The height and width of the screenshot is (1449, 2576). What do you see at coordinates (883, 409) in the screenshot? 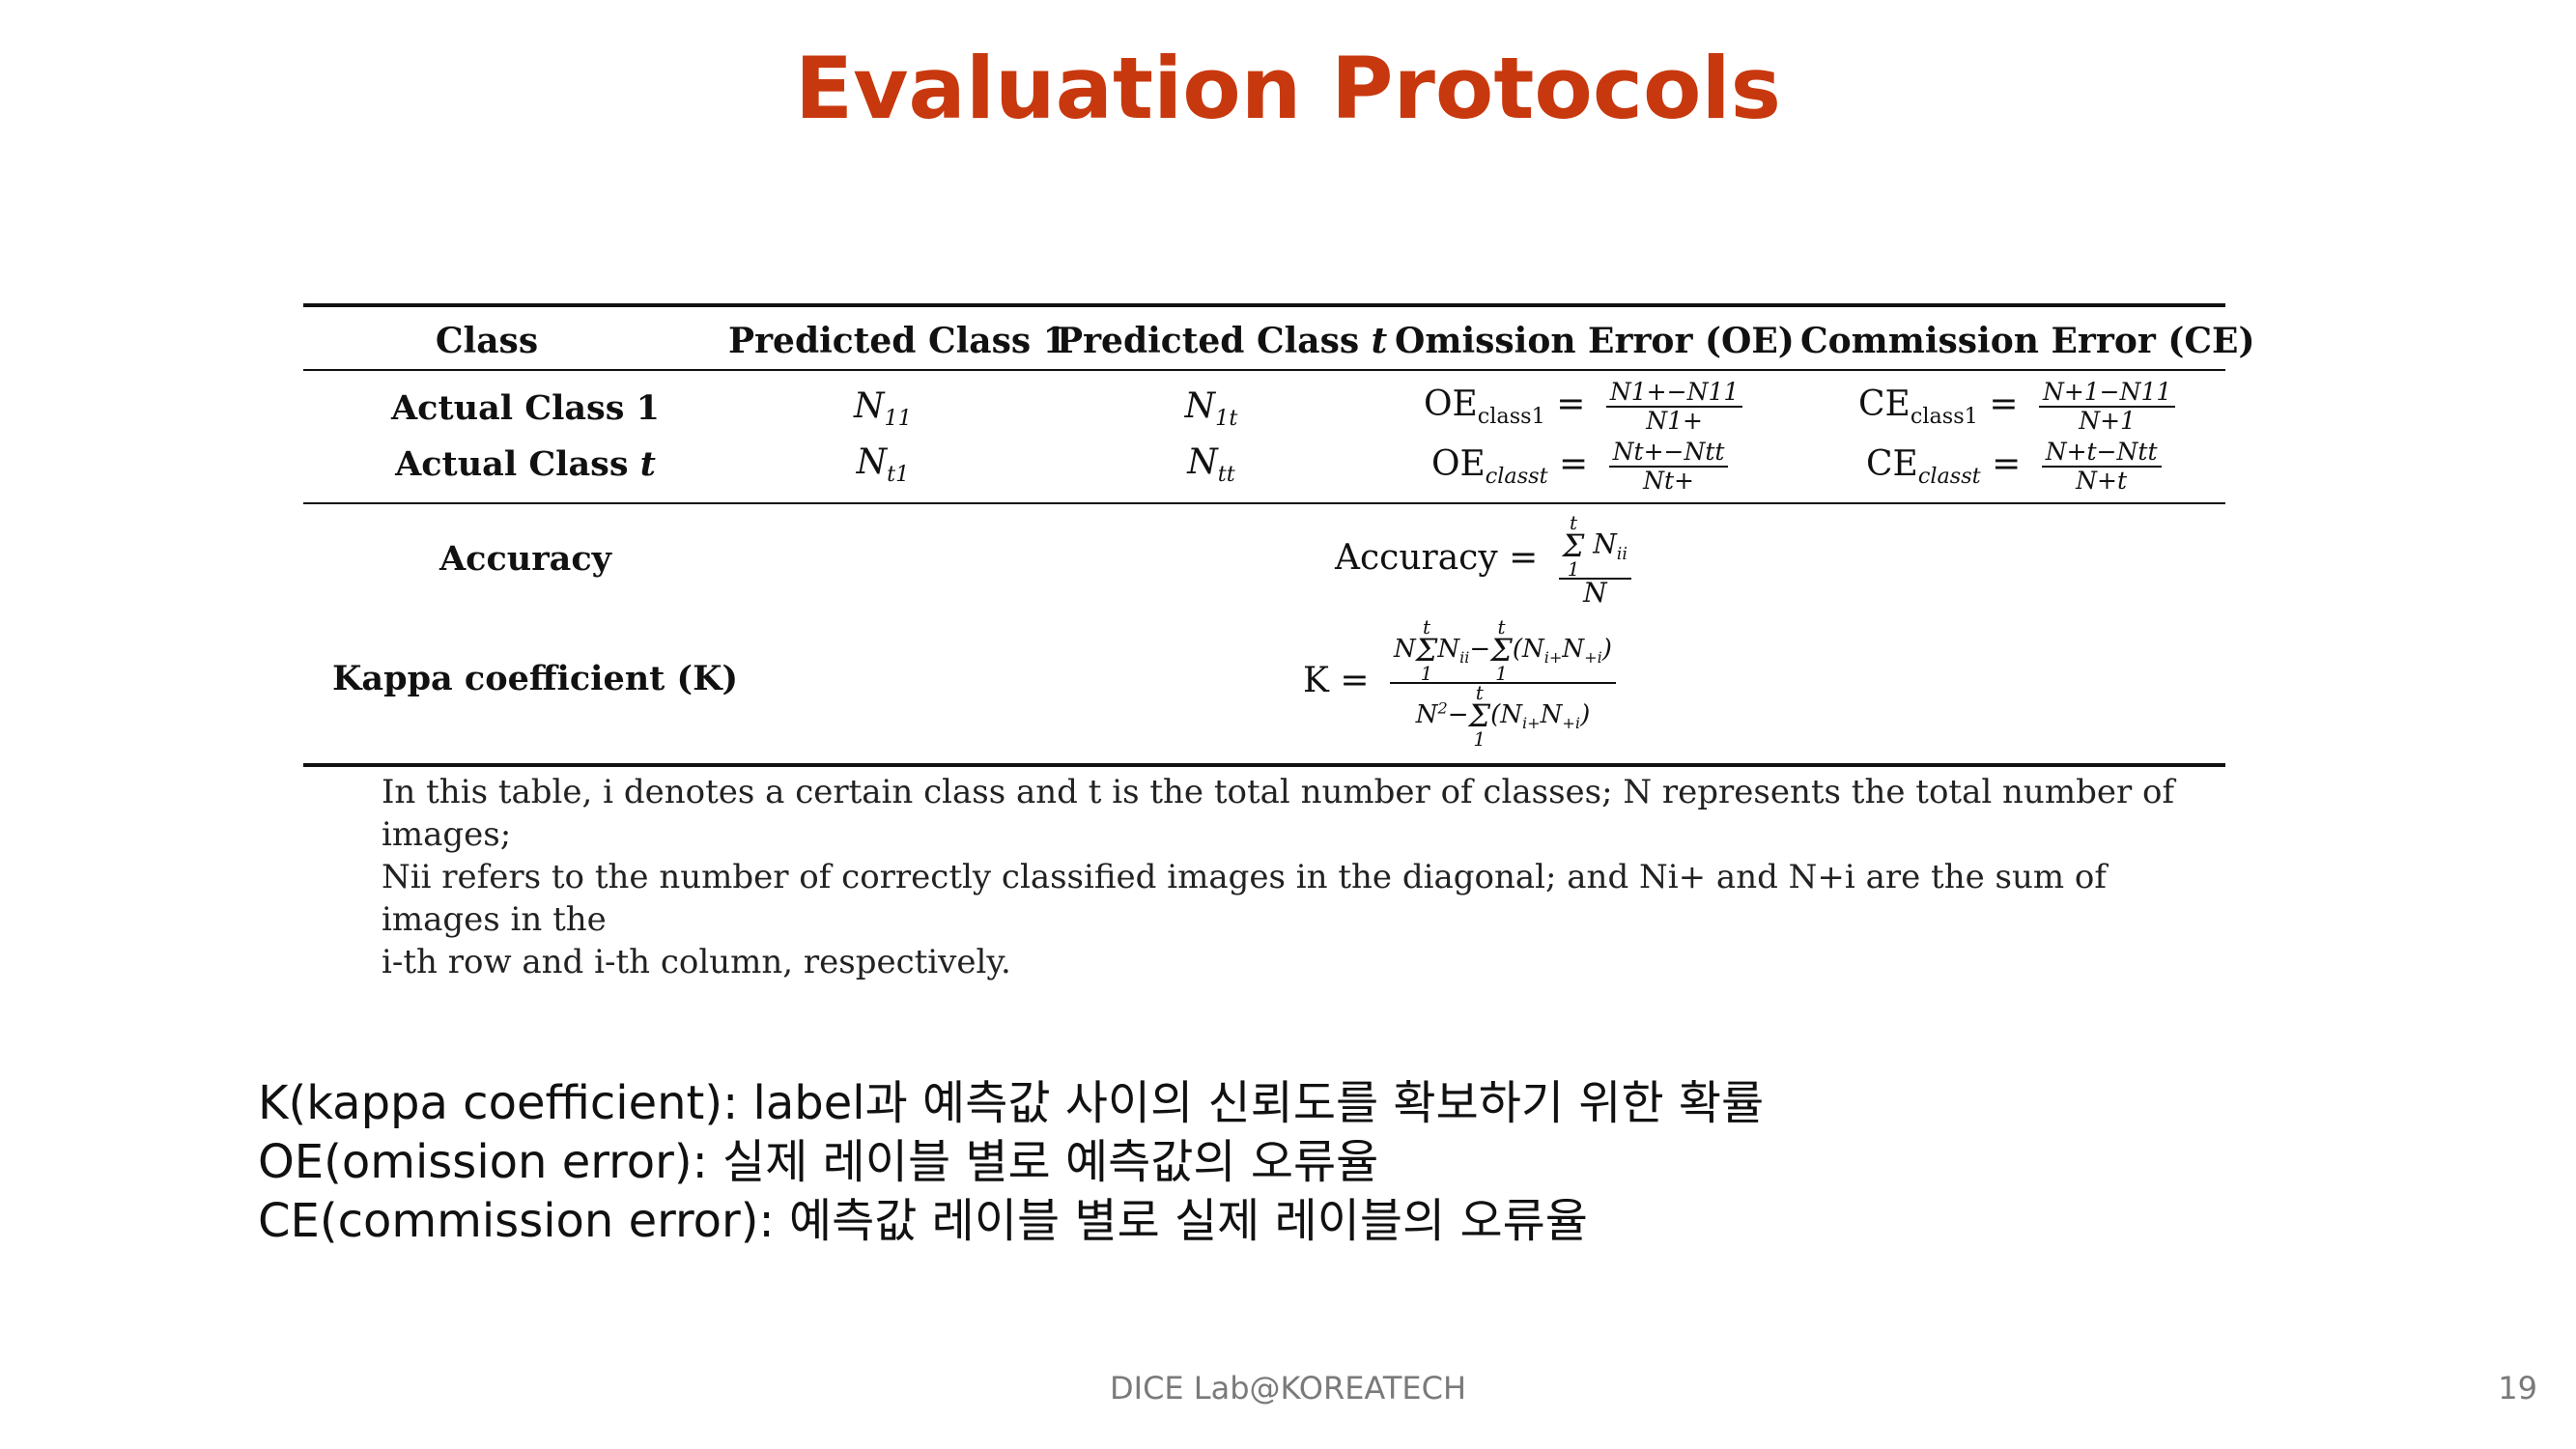
I see `cell-n11: N11` at bounding box center [883, 409].